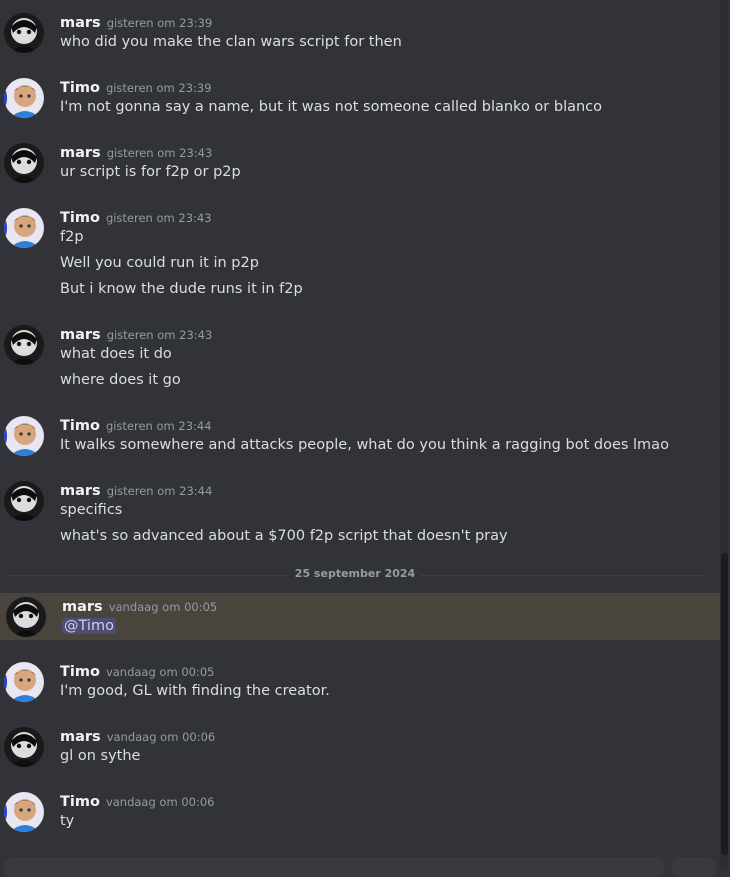 The width and height of the screenshot is (730, 877). What do you see at coordinates (150, 172) in the screenshot?
I see `message-text: ur script is for f2p or p2p` at bounding box center [150, 172].